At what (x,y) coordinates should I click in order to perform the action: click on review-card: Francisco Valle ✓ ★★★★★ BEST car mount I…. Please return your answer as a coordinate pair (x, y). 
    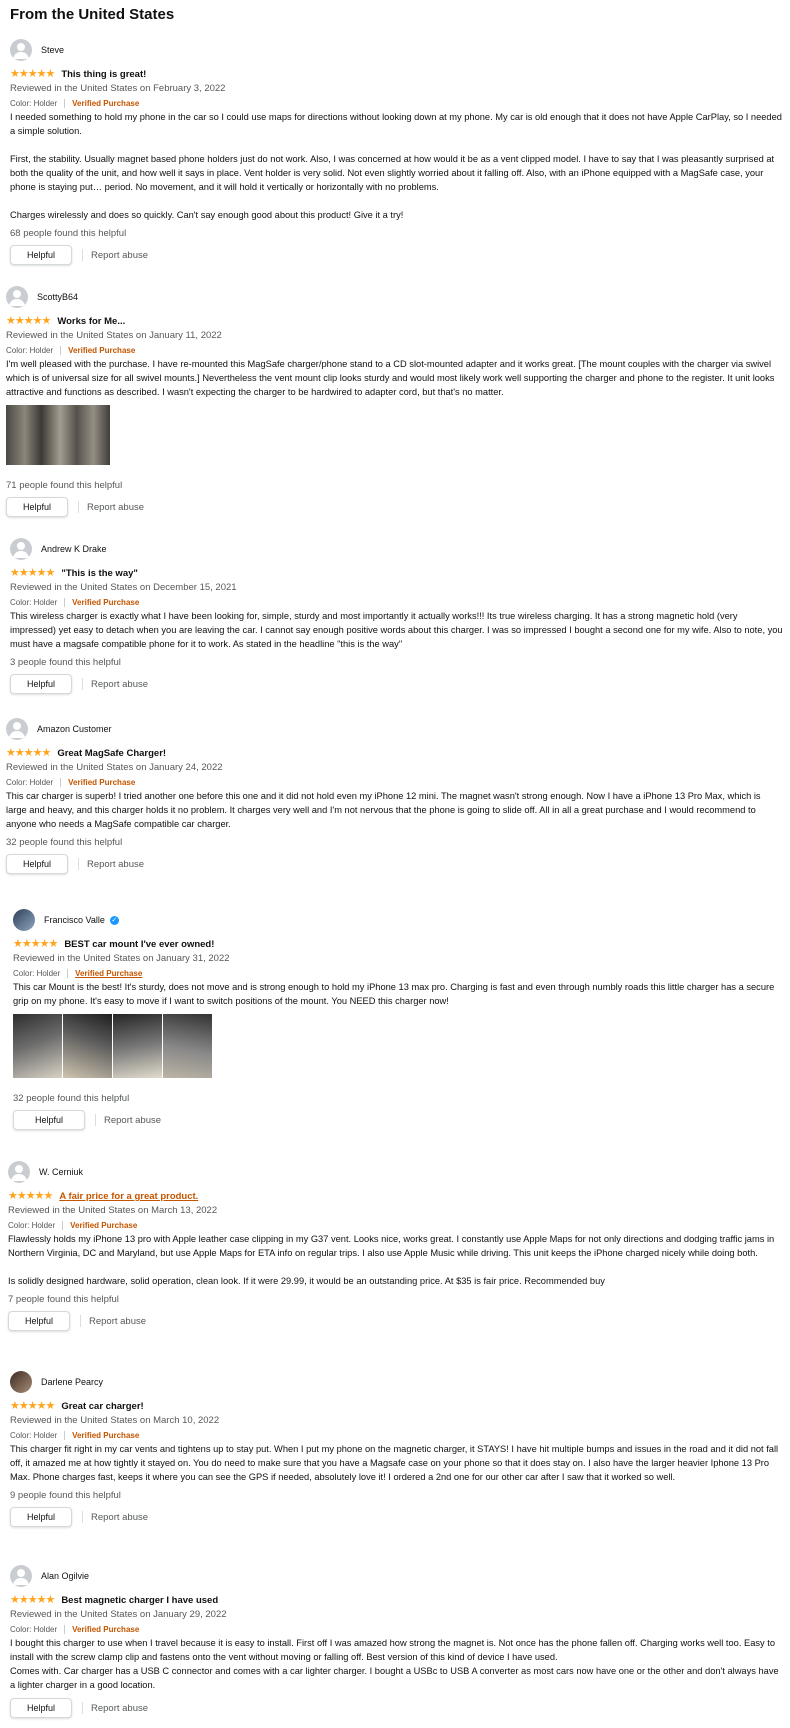
    Looking at the image, I should click on (400, 1019).